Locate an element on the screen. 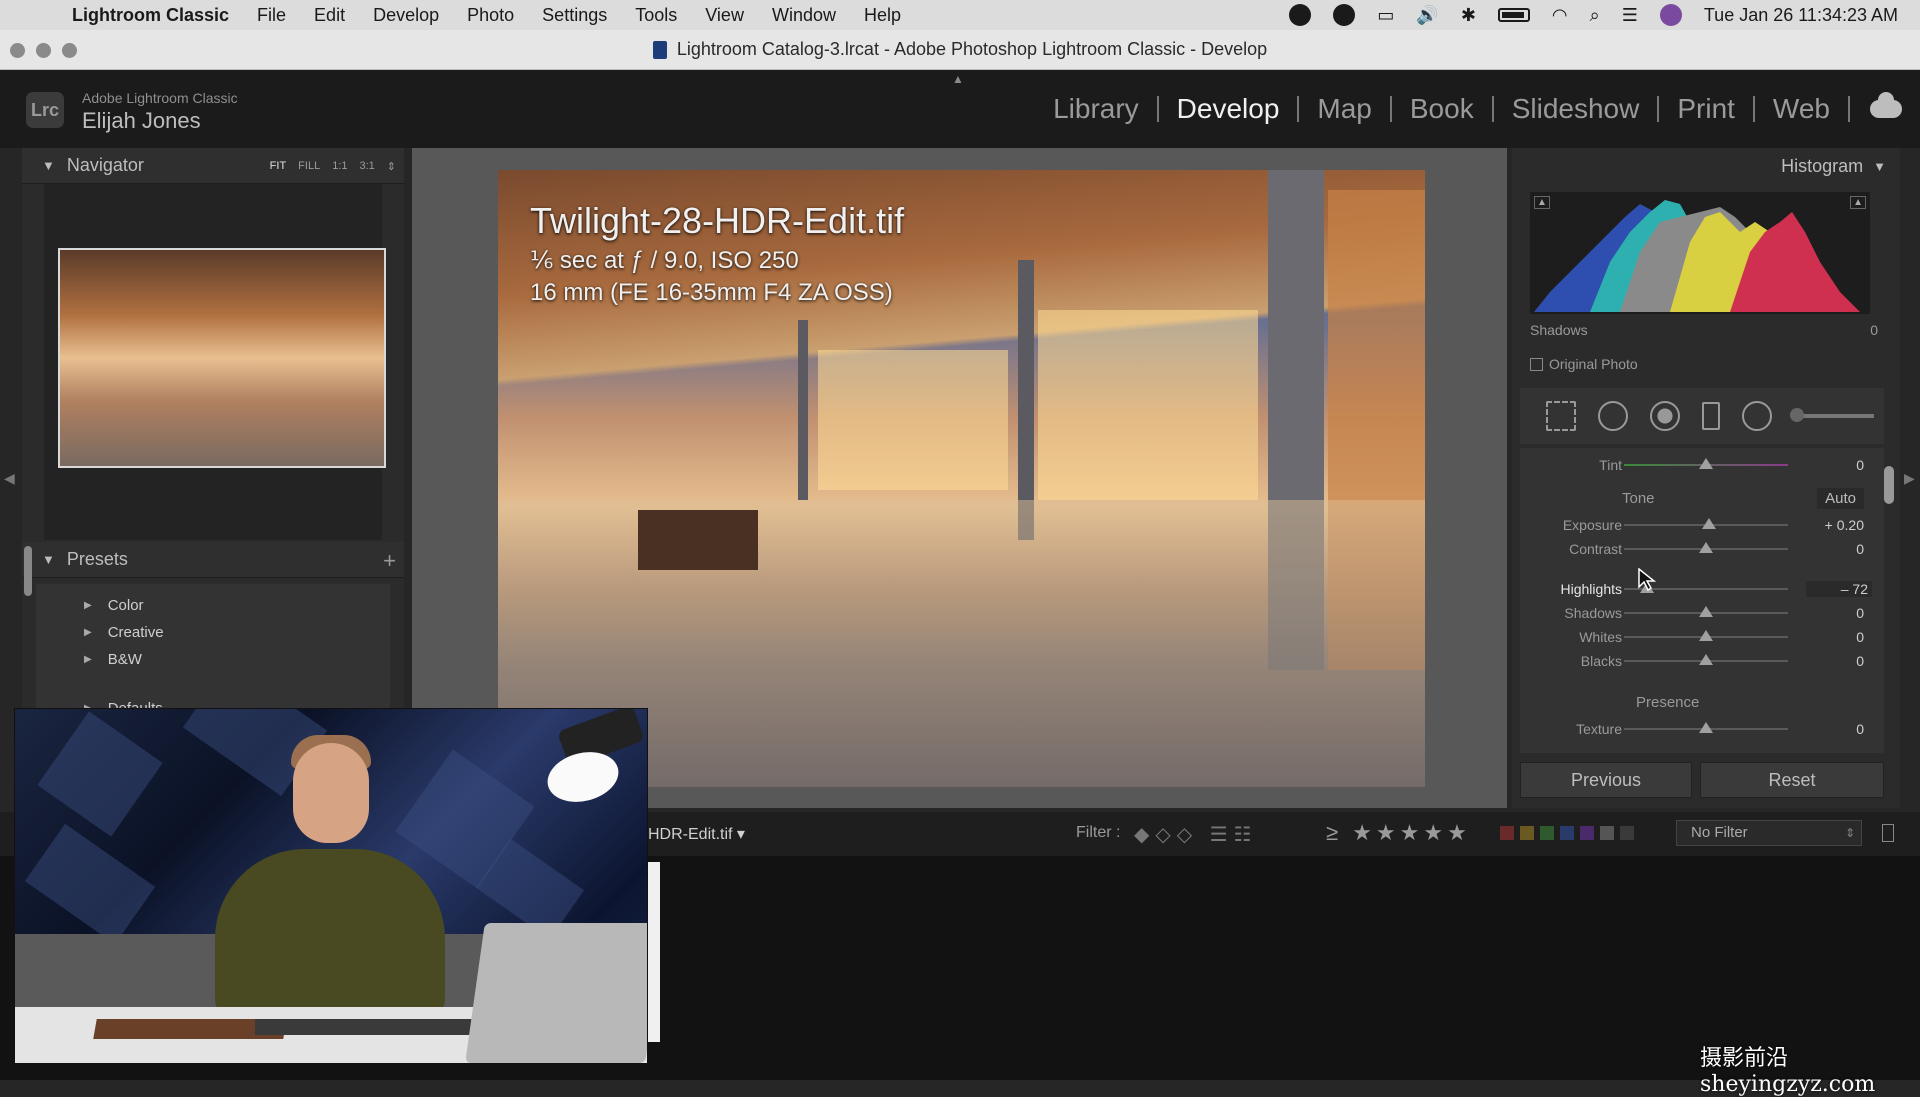 The width and height of the screenshot is (1920, 1097). color-swatch-custom is located at coordinates (1607, 833).